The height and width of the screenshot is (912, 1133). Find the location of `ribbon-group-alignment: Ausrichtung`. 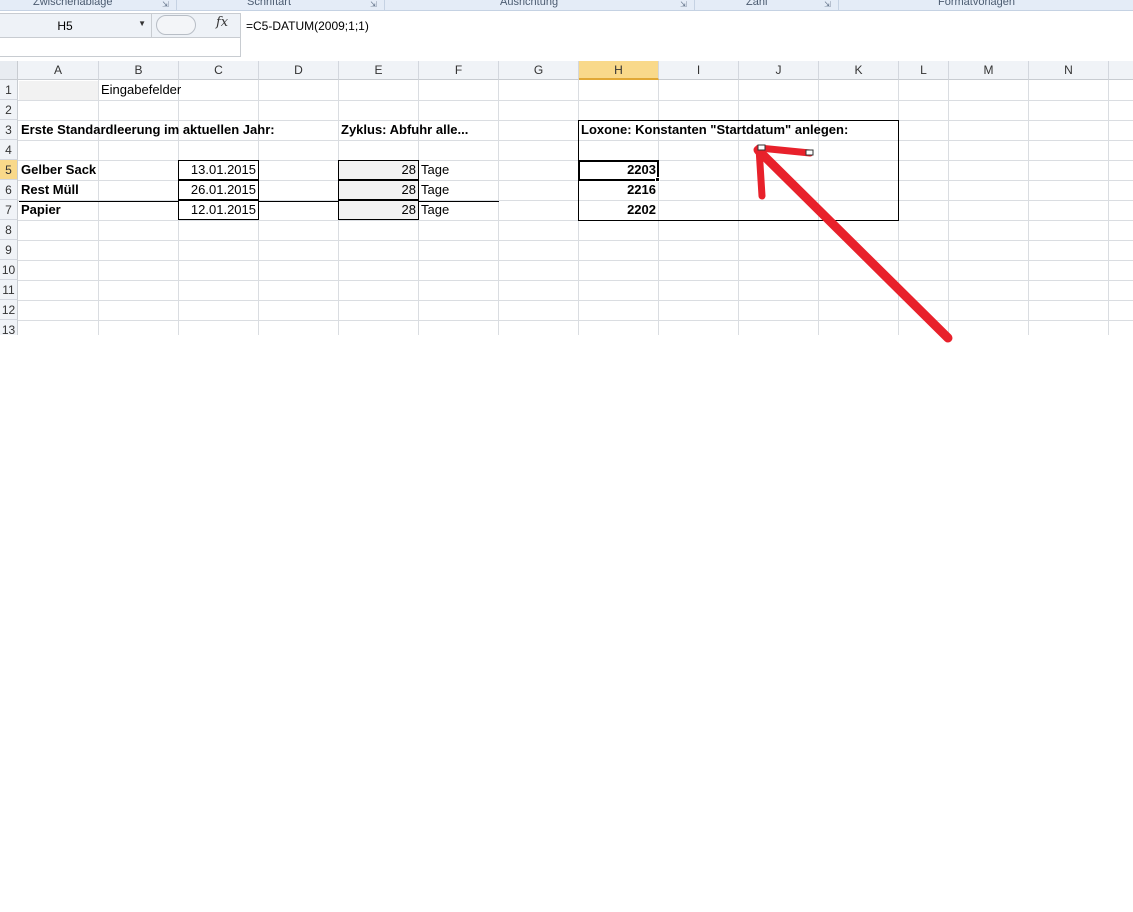

ribbon-group-alignment: Ausrichtung is located at coordinates (529, 4).